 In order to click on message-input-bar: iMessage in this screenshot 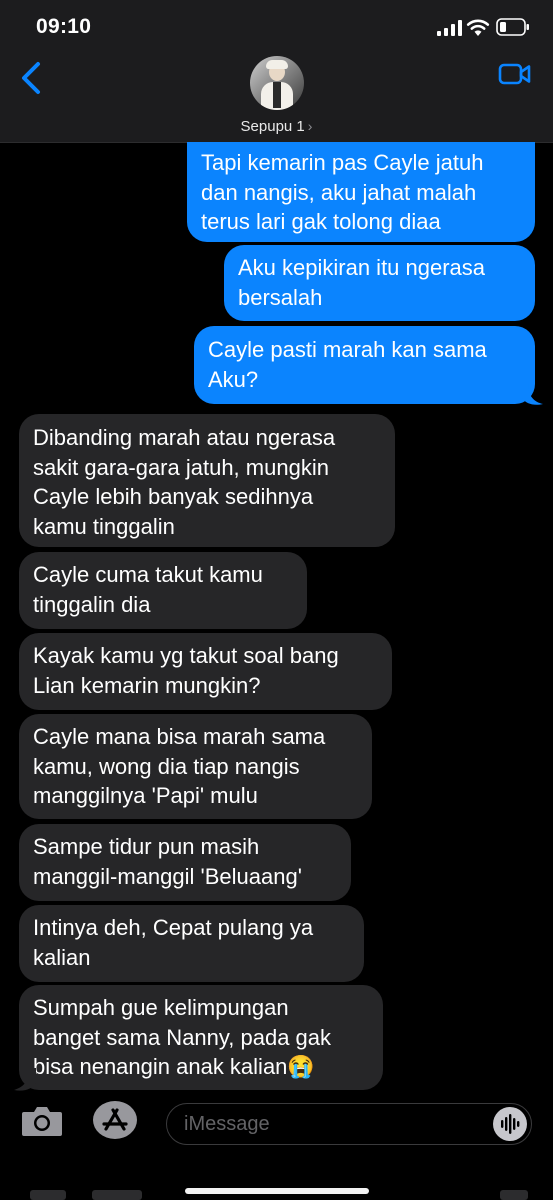, I will do `click(276, 1146)`.